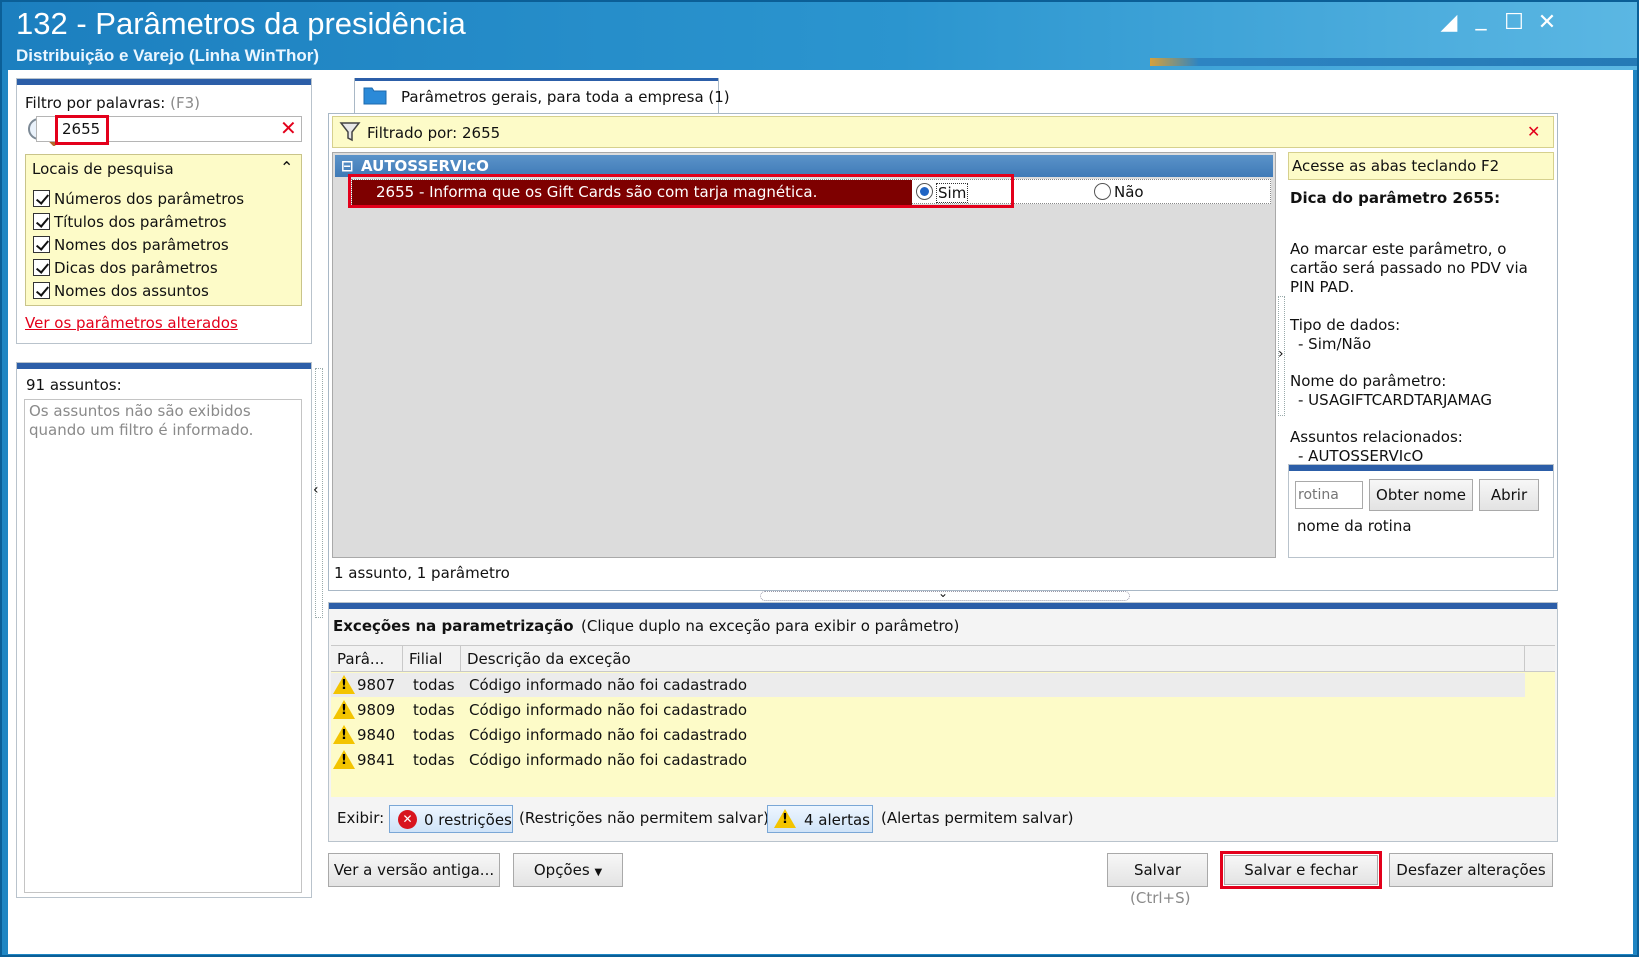  What do you see at coordinates (1102, 191) in the screenshot?
I see `radio-no` at bounding box center [1102, 191].